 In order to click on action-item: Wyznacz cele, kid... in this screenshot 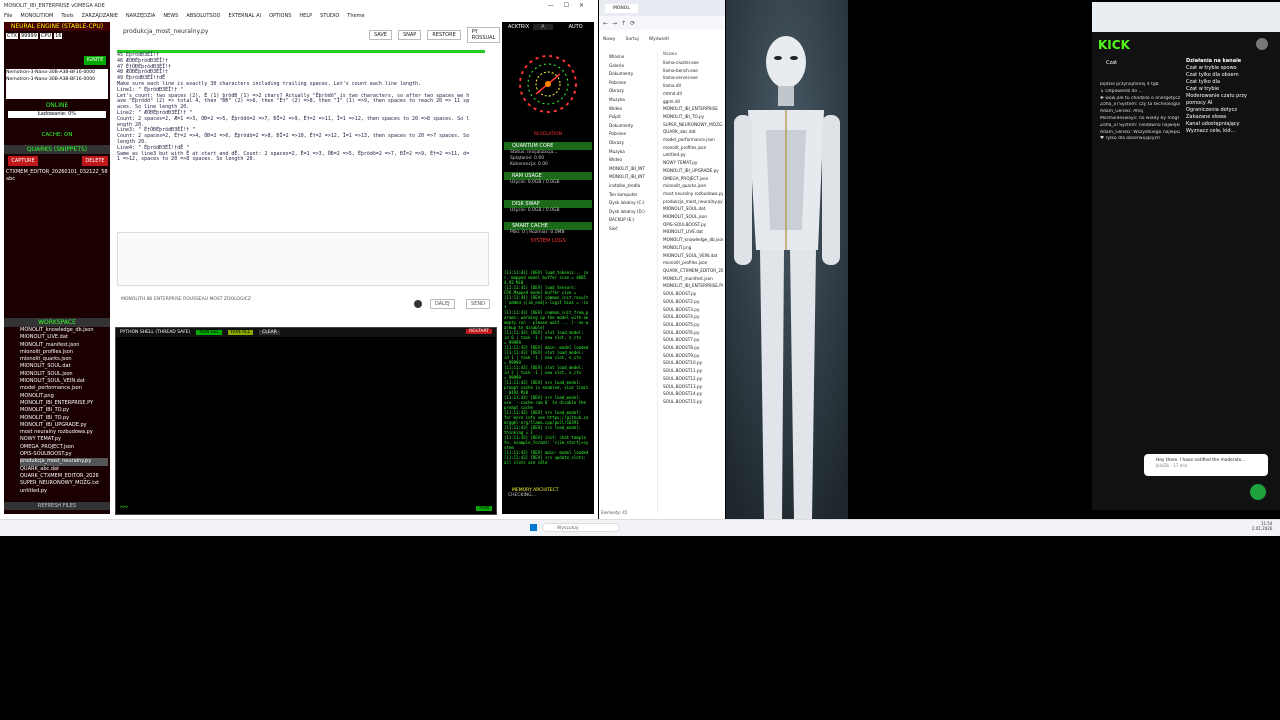, I will do `click(1218, 131)`.